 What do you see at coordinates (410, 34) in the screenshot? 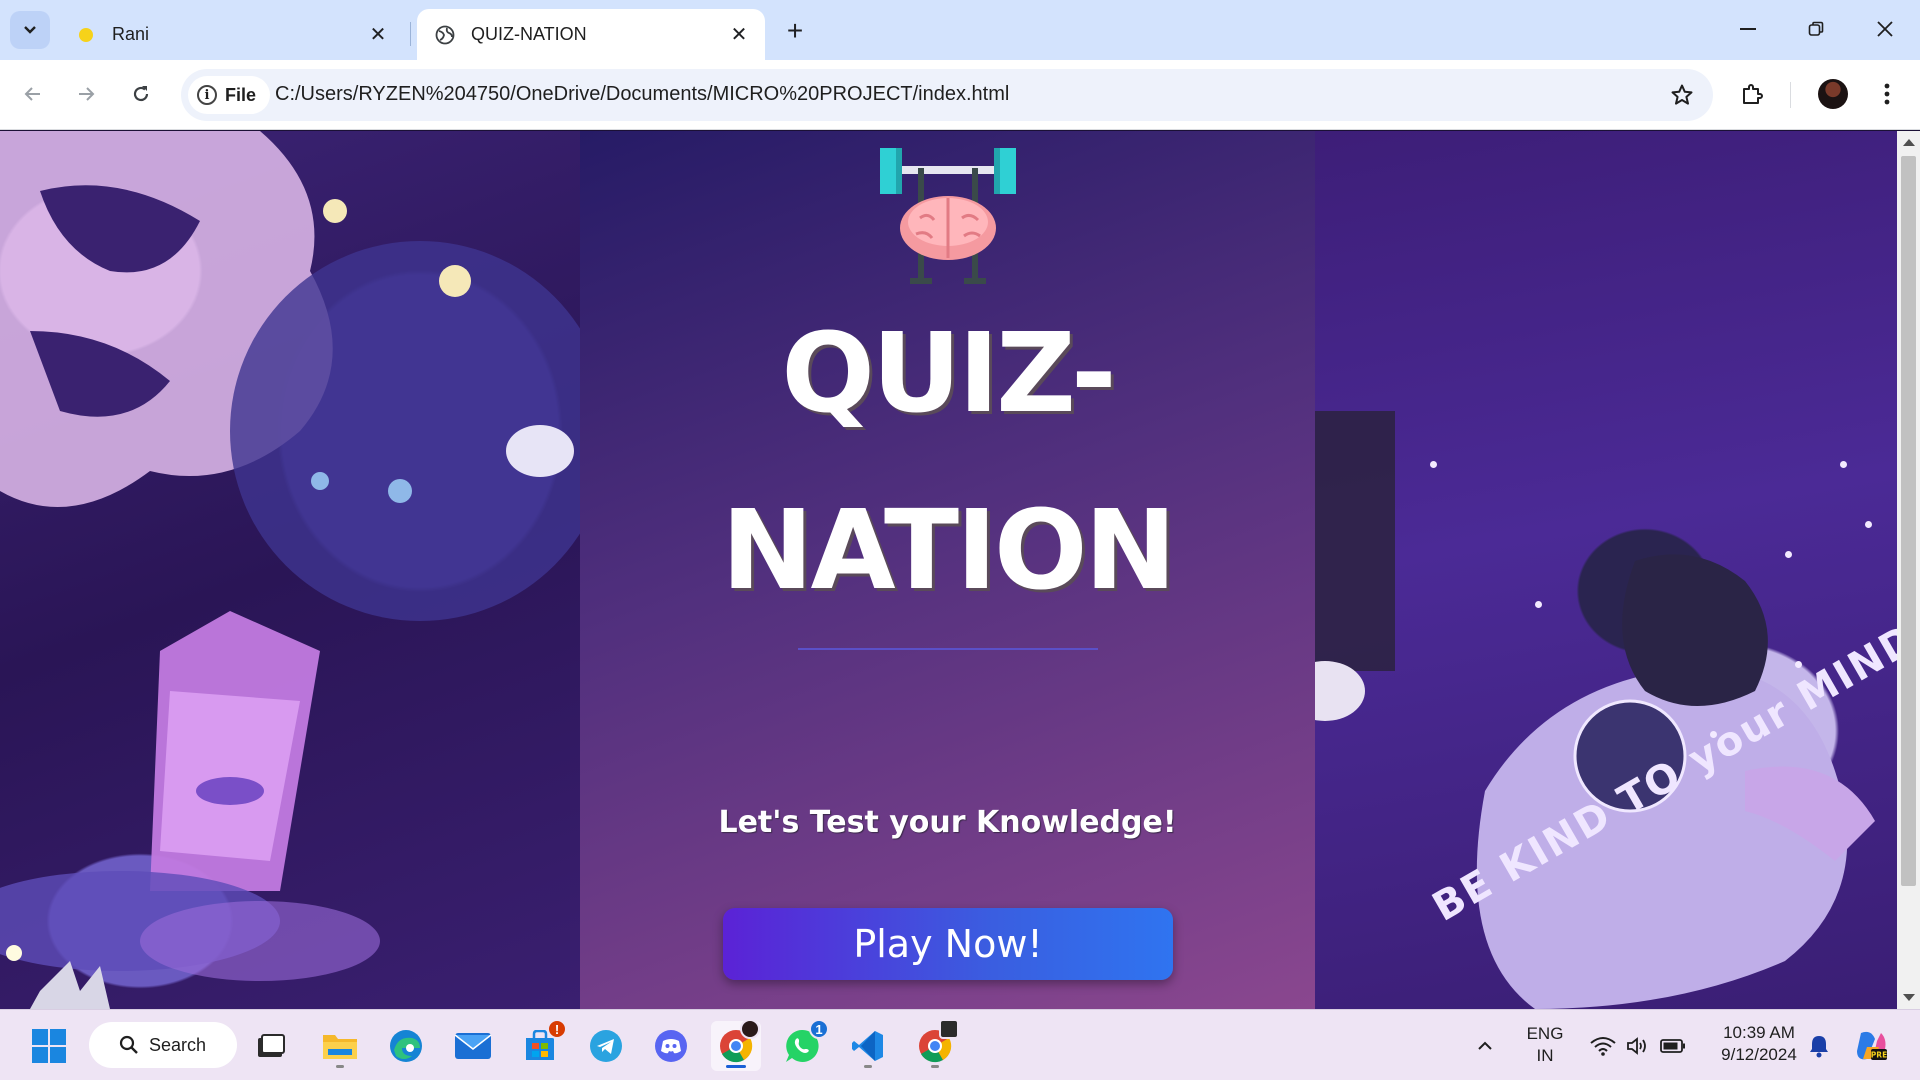
I see `tab-divider` at bounding box center [410, 34].